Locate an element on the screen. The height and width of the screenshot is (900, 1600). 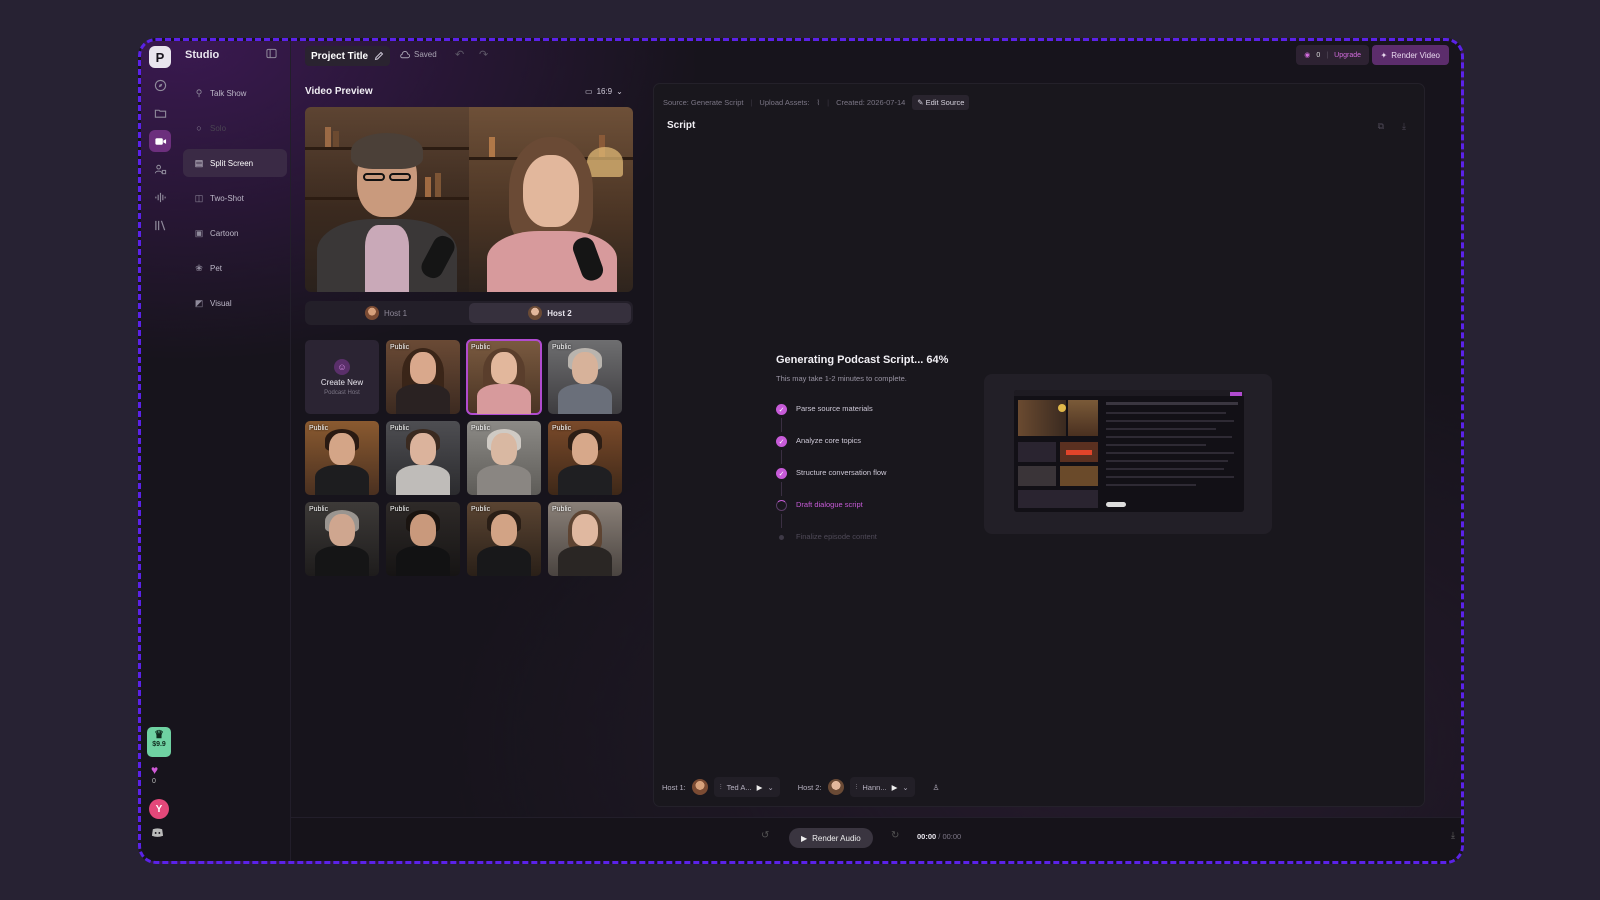
credit-price: $9.9 is located at coordinates (159, 744).